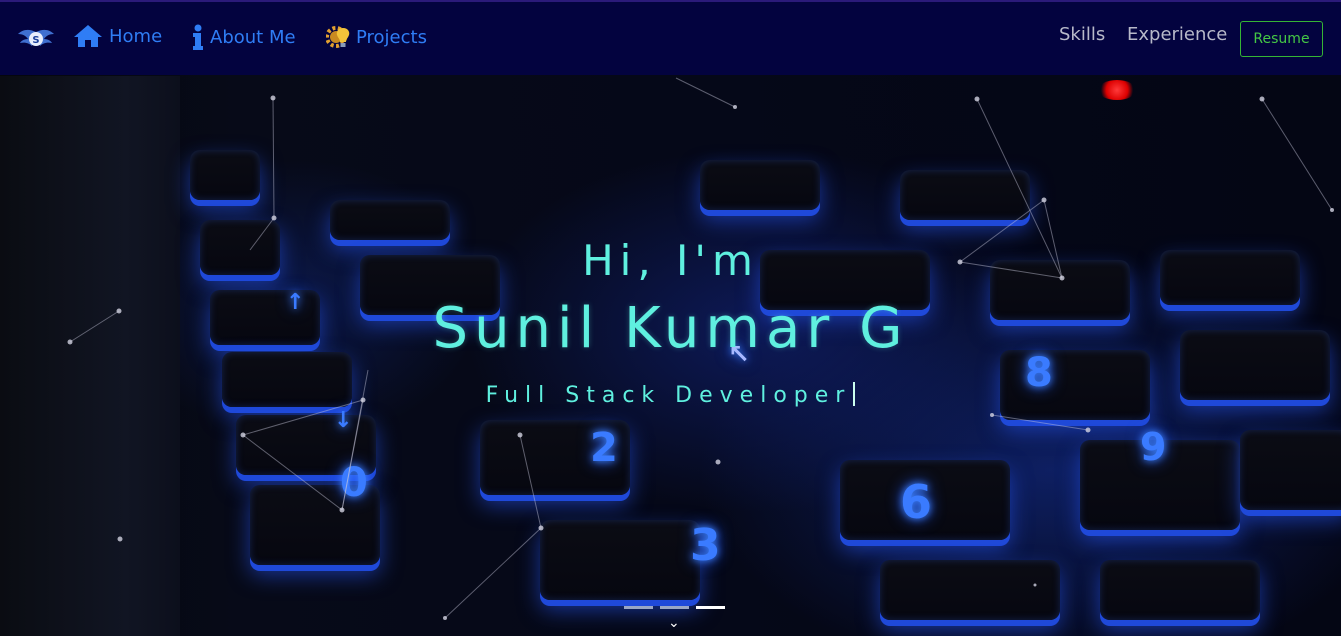  What do you see at coordinates (674, 623) in the screenshot?
I see `chevron-down-icon: ⌄` at bounding box center [674, 623].